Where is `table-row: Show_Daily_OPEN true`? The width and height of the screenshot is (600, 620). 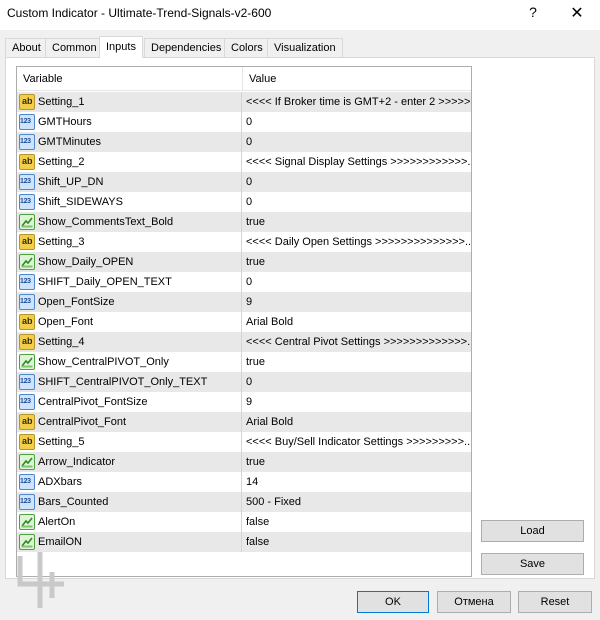 table-row: Show_Daily_OPEN true is located at coordinates (244, 262).